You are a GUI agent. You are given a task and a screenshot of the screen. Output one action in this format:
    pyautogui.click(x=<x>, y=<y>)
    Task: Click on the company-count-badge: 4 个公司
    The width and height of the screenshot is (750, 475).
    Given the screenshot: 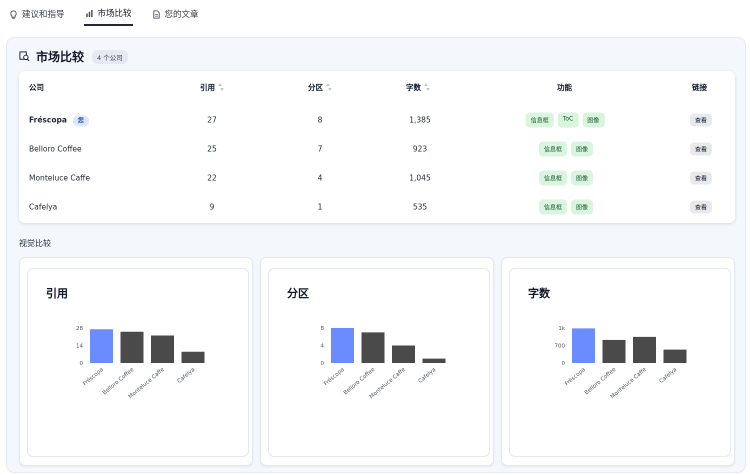 What is the action you would take?
    pyautogui.click(x=110, y=56)
    